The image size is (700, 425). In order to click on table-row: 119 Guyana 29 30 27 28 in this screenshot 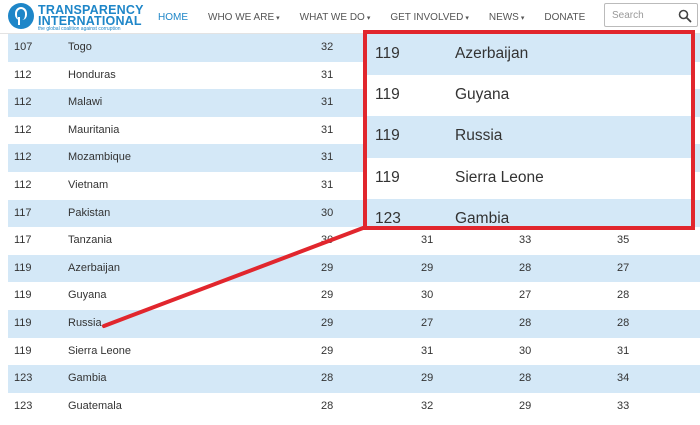, I will do `click(354, 296)`.